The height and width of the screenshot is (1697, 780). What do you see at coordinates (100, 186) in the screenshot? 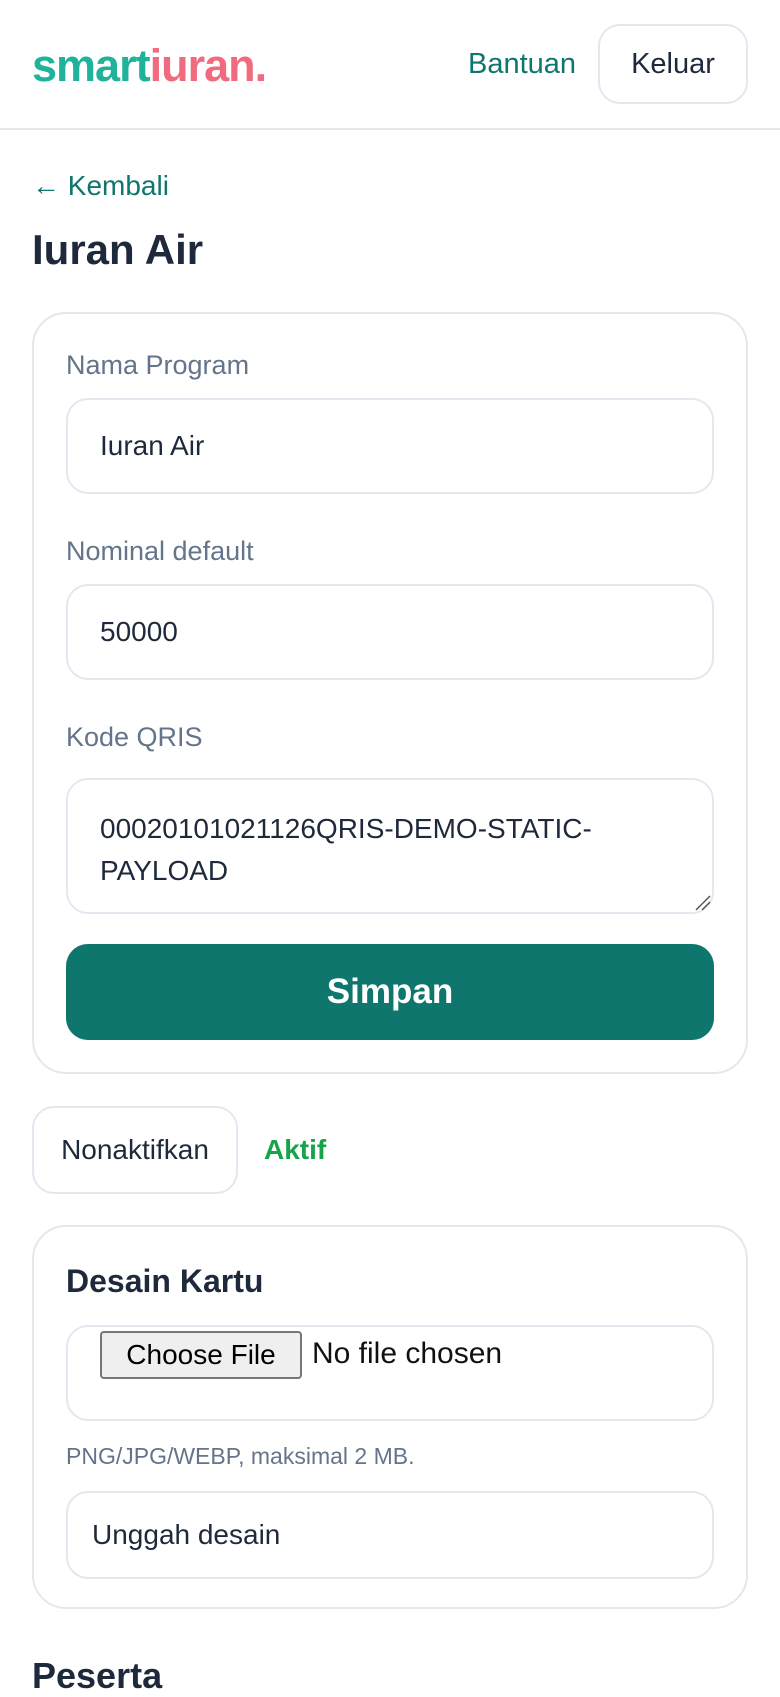
I see `back-link: ← Kembali` at bounding box center [100, 186].